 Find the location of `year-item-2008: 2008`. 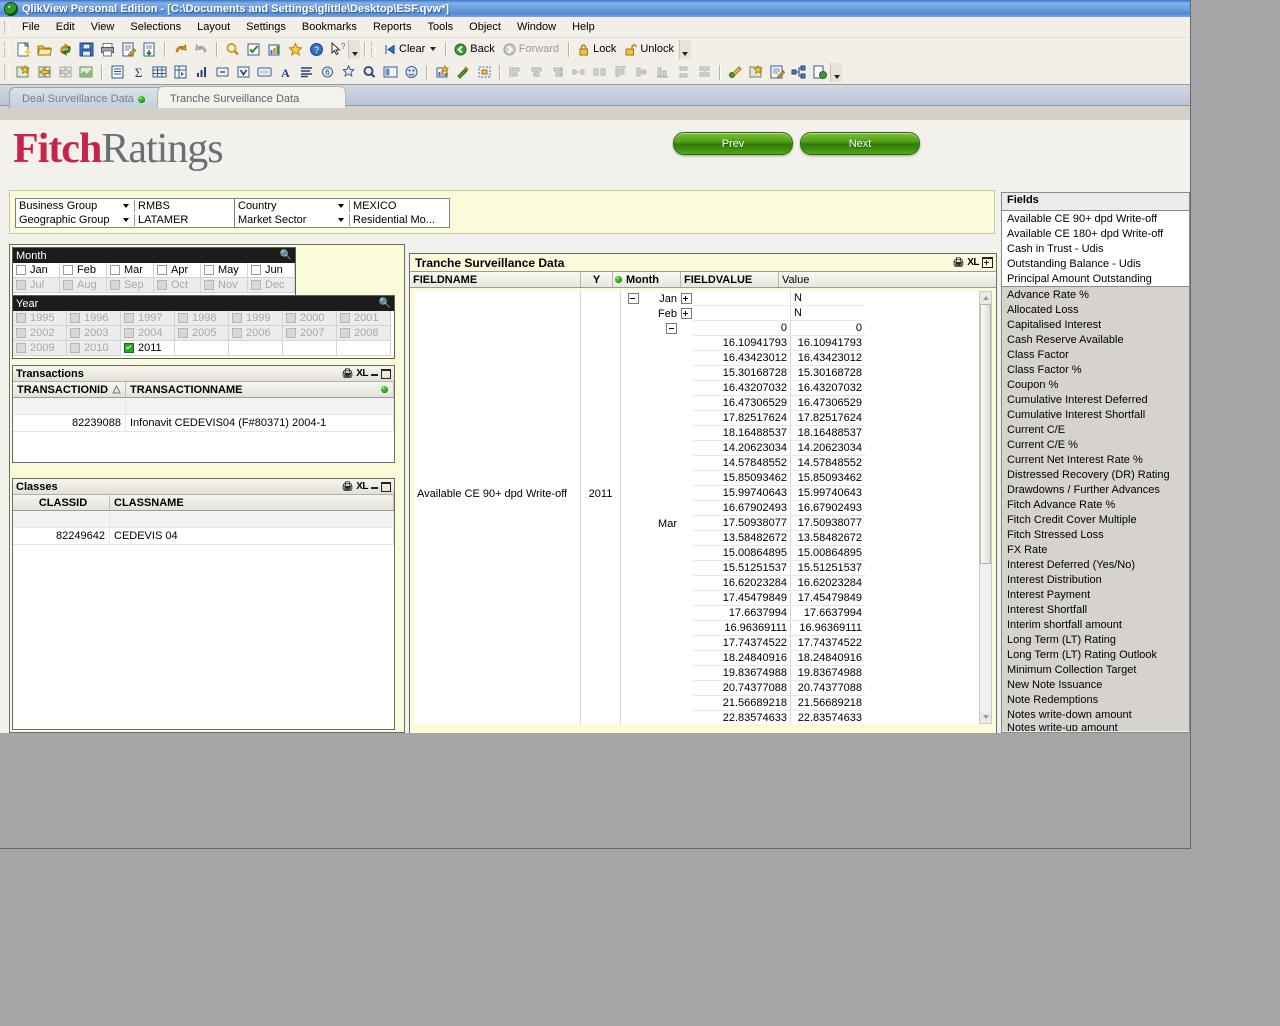

year-item-2008: 2008 is located at coordinates (364, 333).